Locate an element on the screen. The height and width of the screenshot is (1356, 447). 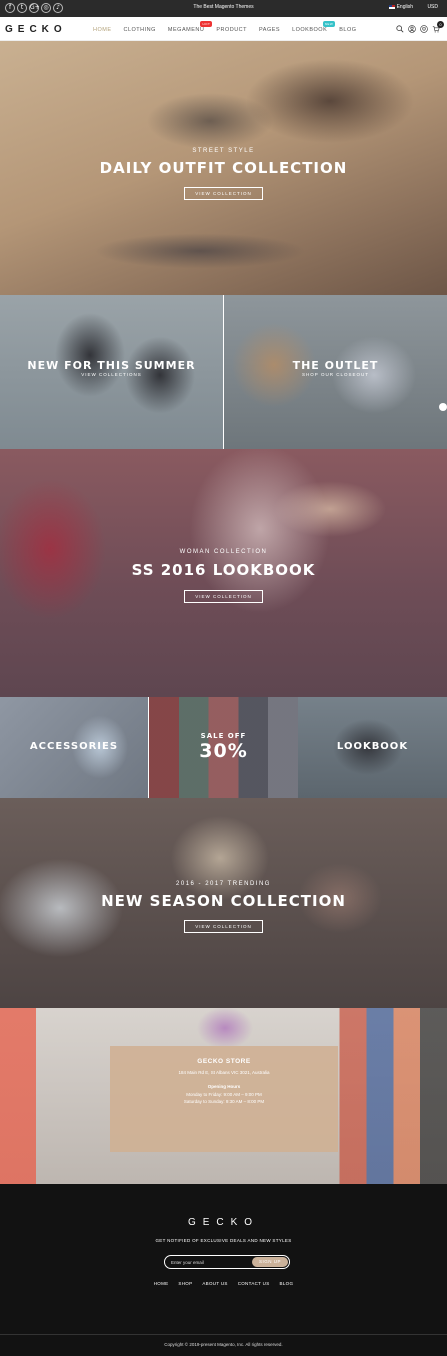
footer-divider is located at coordinates (223, 1334).